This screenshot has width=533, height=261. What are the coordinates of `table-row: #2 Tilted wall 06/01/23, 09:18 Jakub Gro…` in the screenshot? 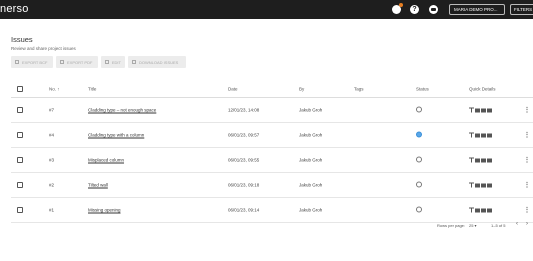 It's located at (272, 185).